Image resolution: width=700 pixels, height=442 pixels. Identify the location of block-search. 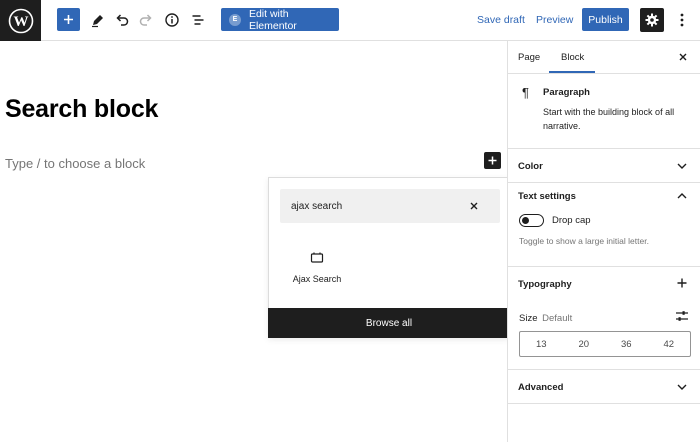
(390, 206).